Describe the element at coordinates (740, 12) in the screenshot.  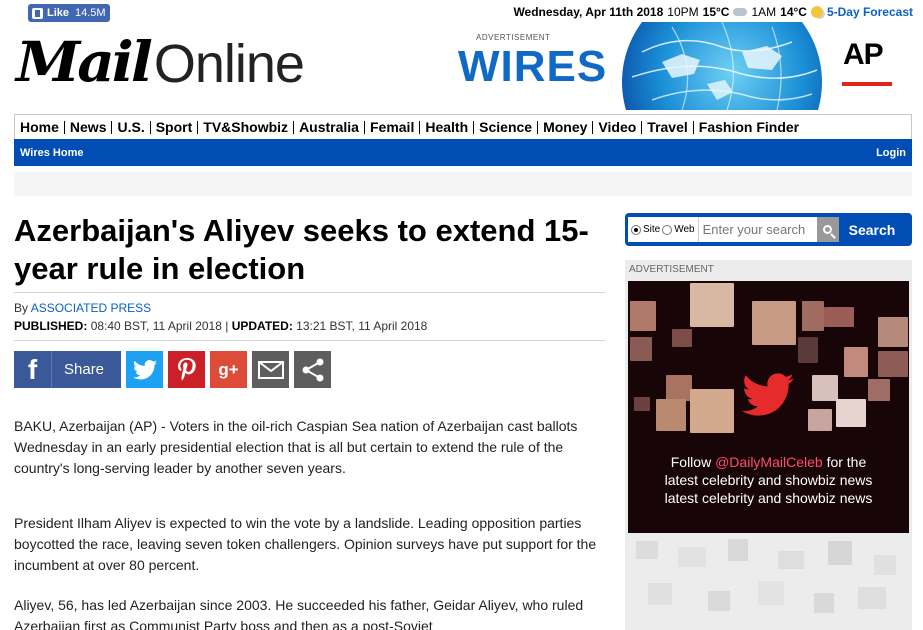
I see `cloud-icon` at that location.